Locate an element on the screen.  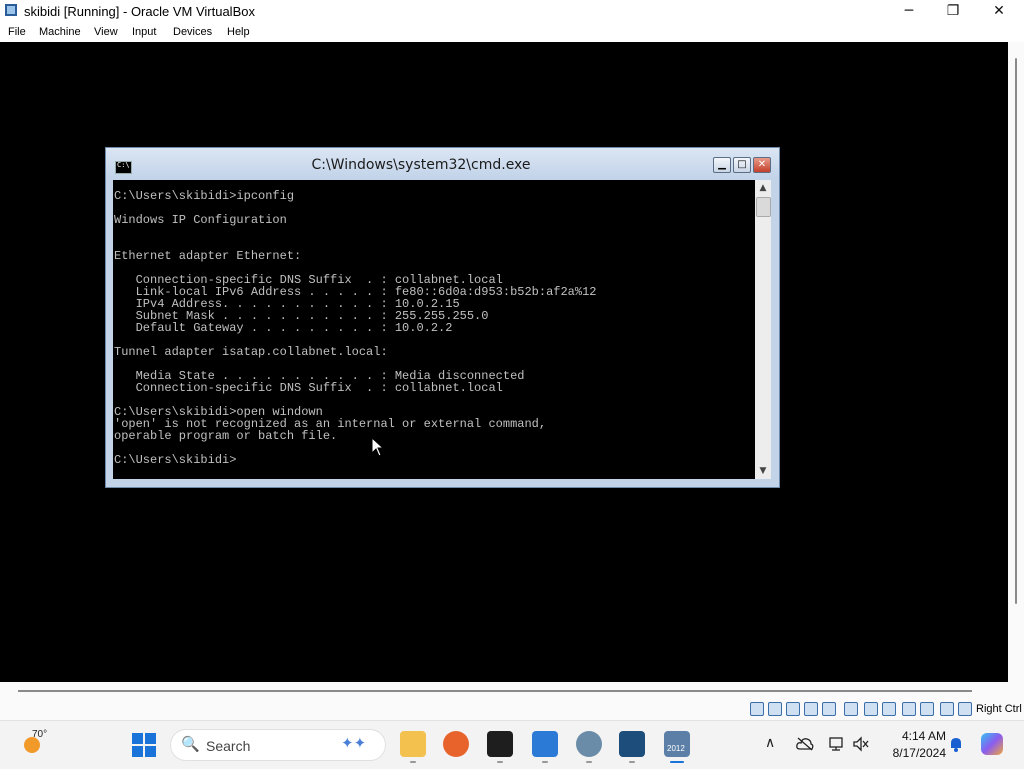
clock-date: 8/17/2024 is located at coordinates (913, 753).